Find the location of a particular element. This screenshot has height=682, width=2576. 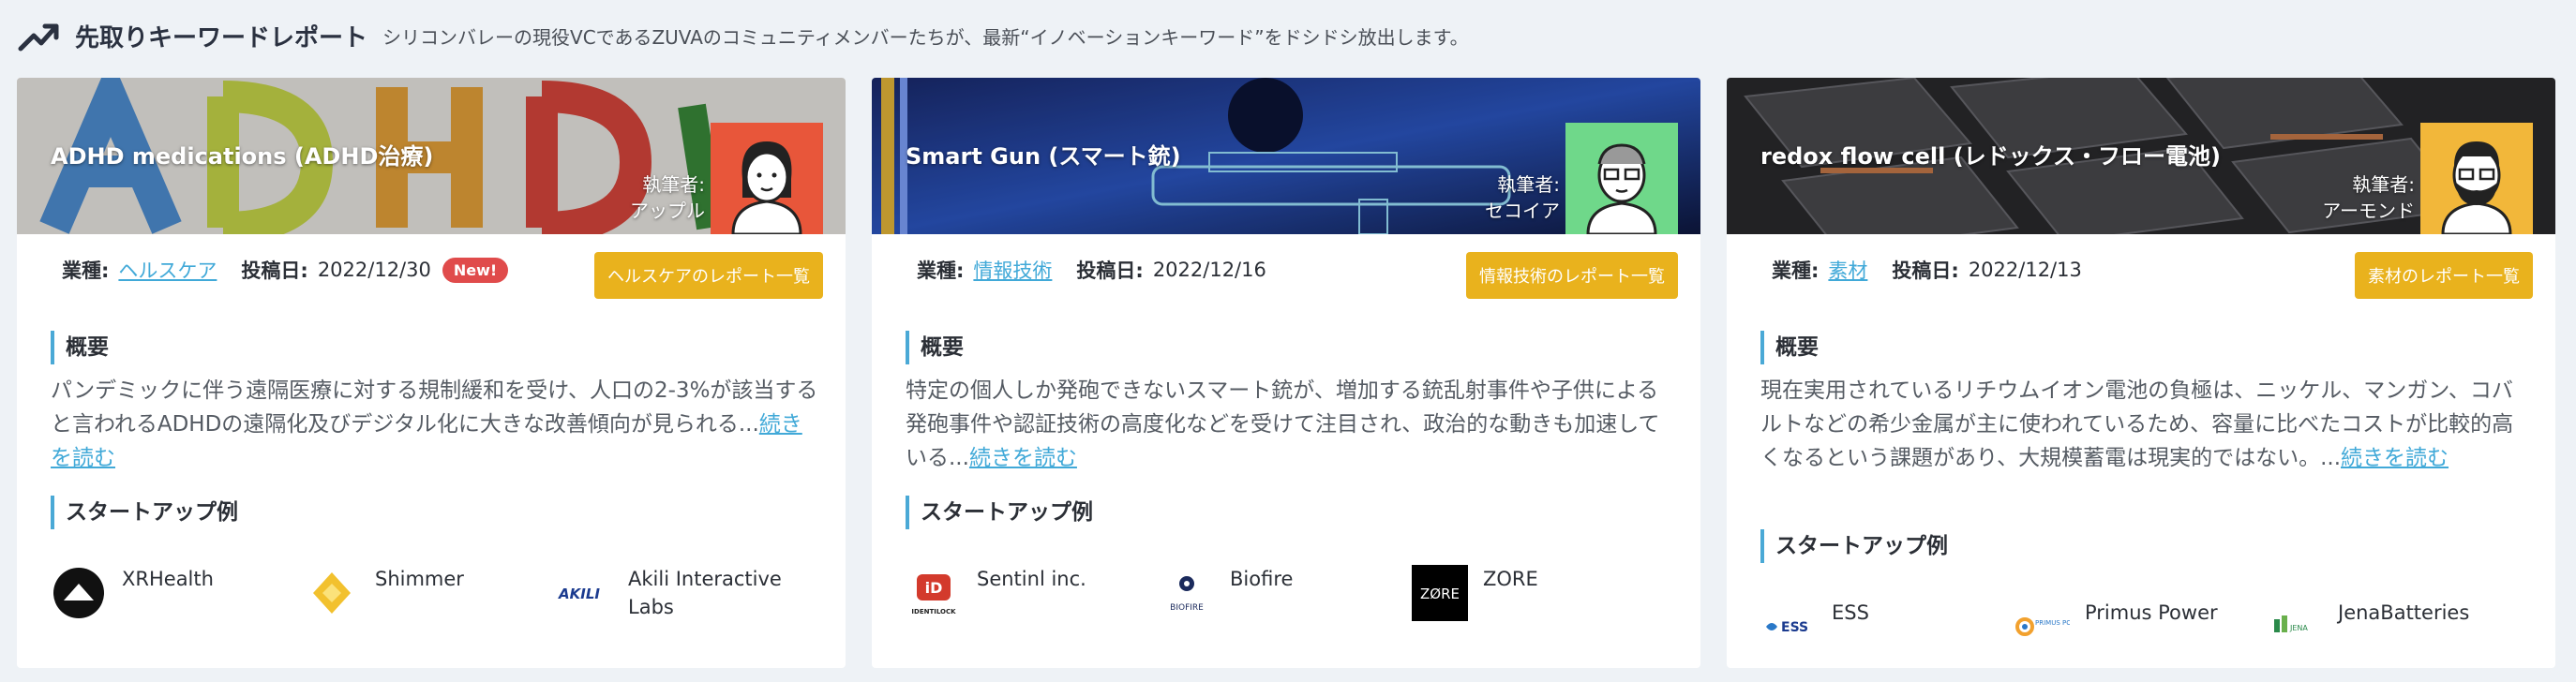

author-info: 執筆者: セコイア is located at coordinates (1523, 197).